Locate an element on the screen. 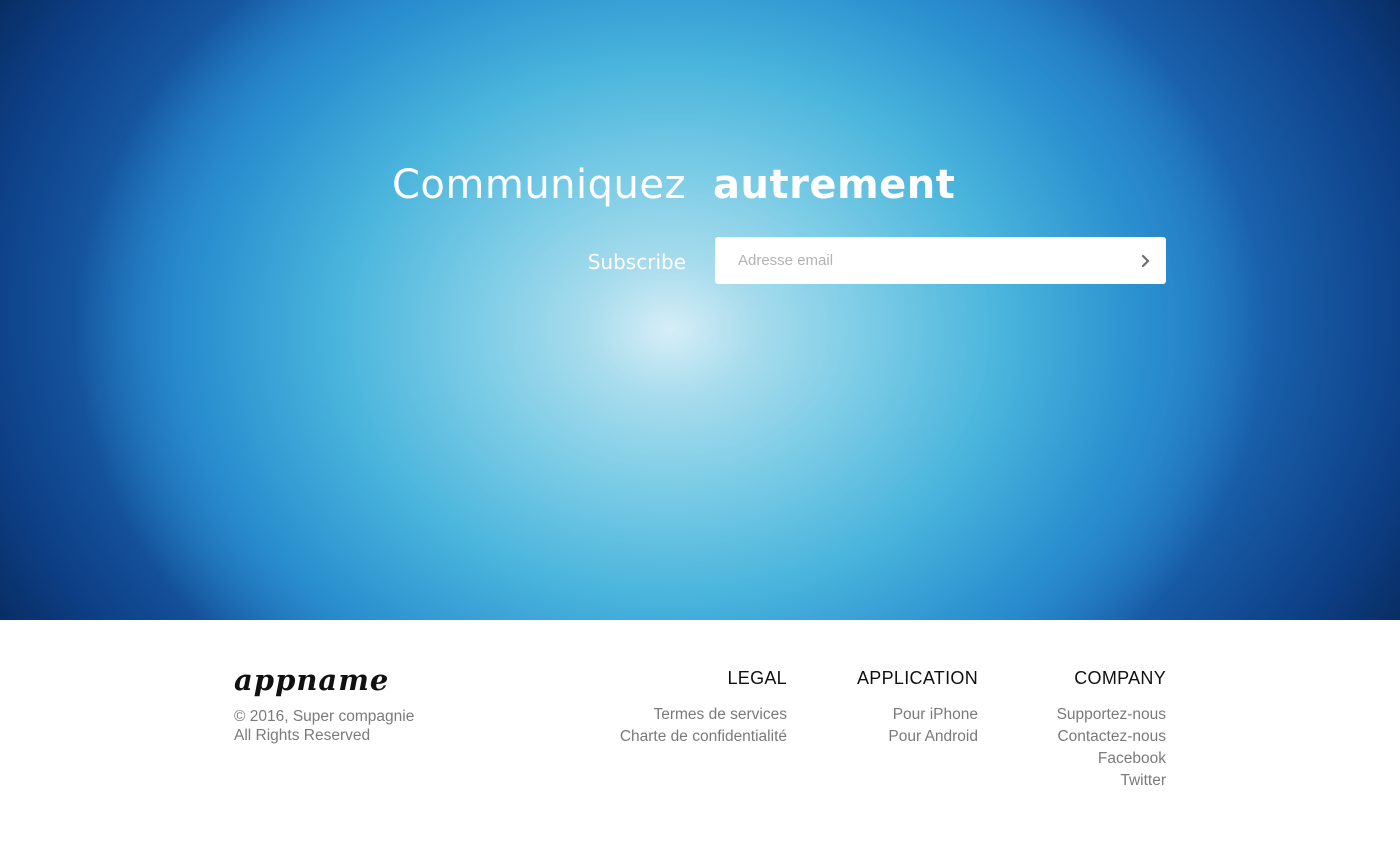  footer-application-column: APPLICATION Pour iPhone Pour Android is located at coordinates (917, 708).